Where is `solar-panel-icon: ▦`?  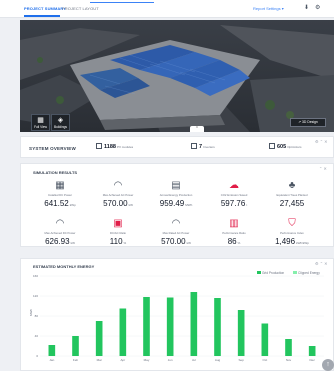 solar-panel-icon: ▦ is located at coordinates (60, 185).